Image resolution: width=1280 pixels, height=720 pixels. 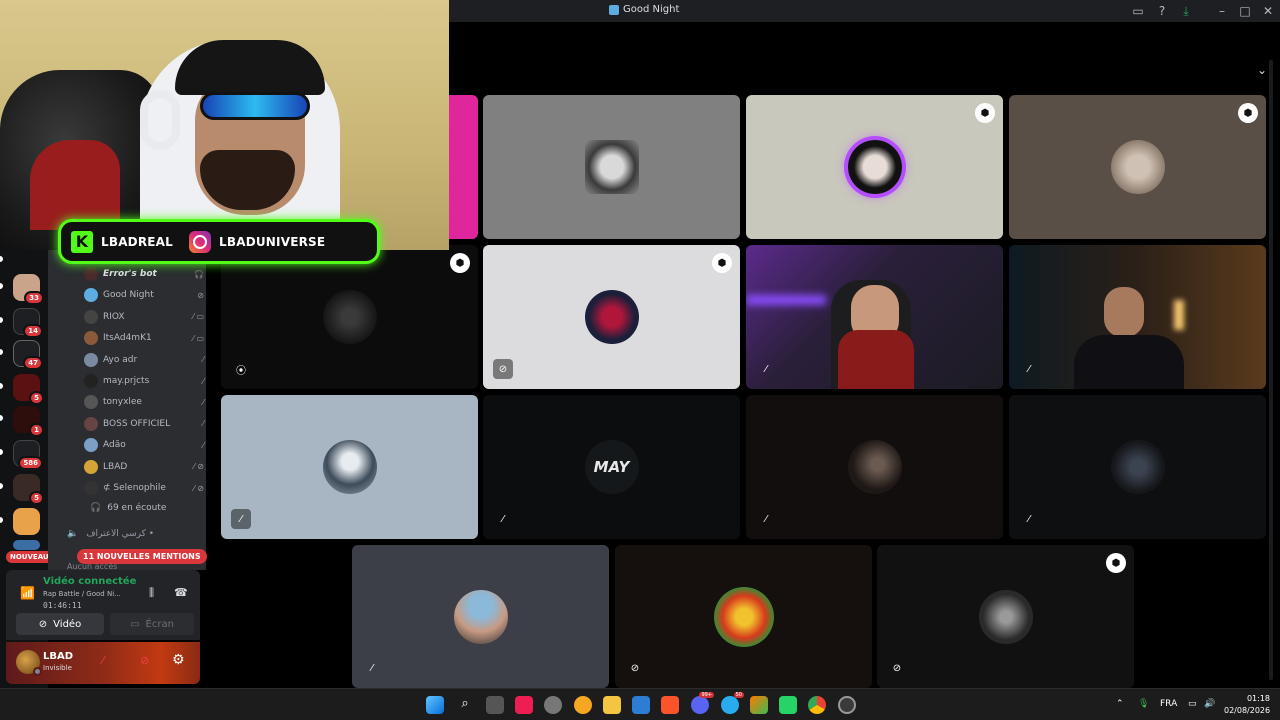 What do you see at coordinates (58, 656) in the screenshot?
I see `username: LBAD` at bounding box center [58, 656].